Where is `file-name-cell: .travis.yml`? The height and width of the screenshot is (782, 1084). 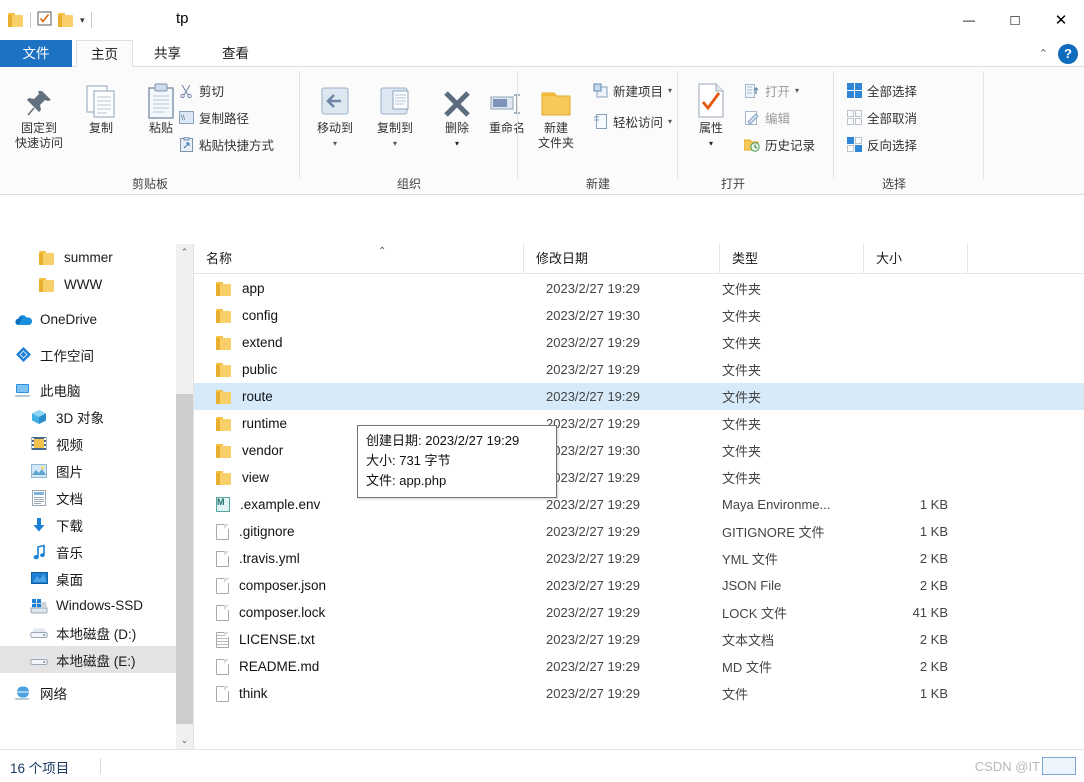 file-name-cell: .travis.yml is located at coordinates (258, 558).